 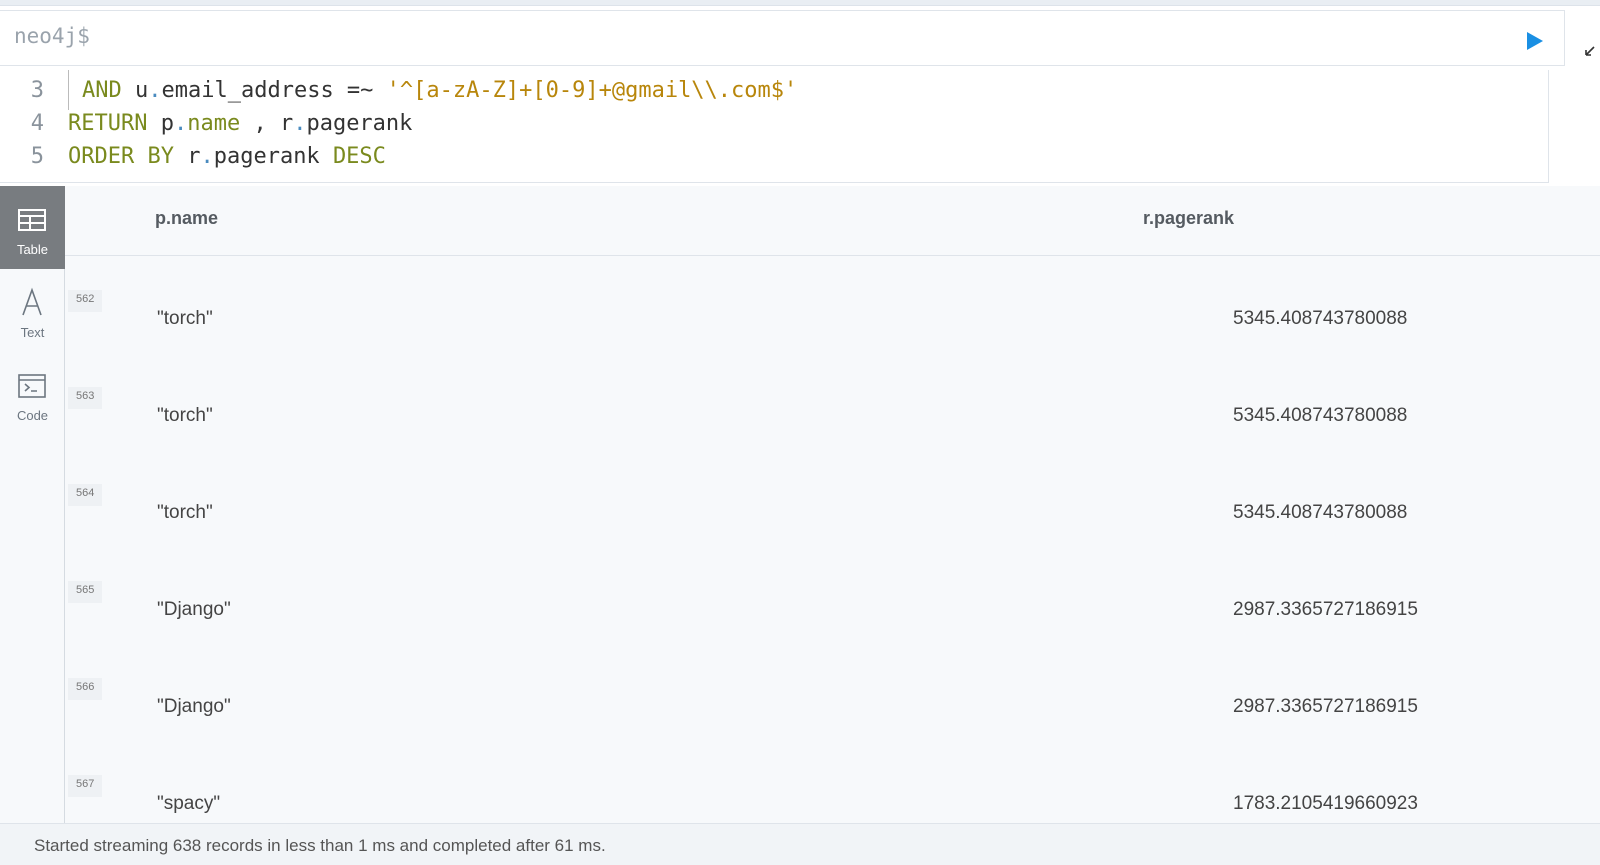 I want to click on code-token: p, so click(x=160, y=123).